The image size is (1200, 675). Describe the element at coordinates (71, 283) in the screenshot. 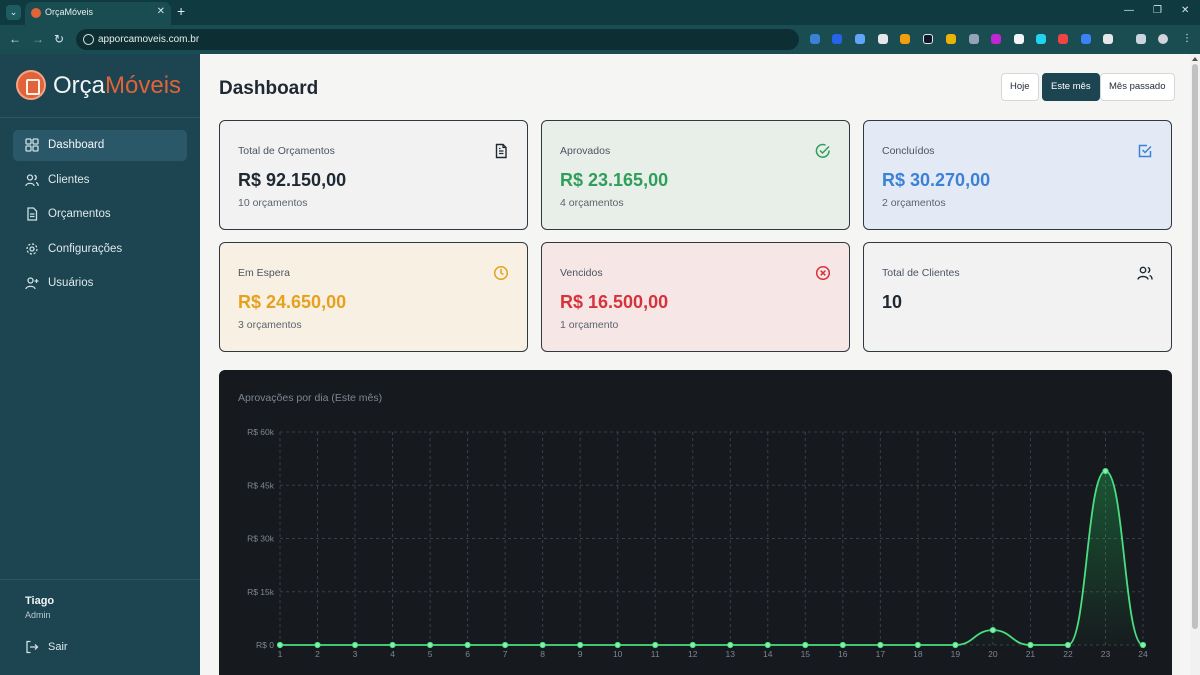

I see `sidebar-item-label: Usuários` at that location.